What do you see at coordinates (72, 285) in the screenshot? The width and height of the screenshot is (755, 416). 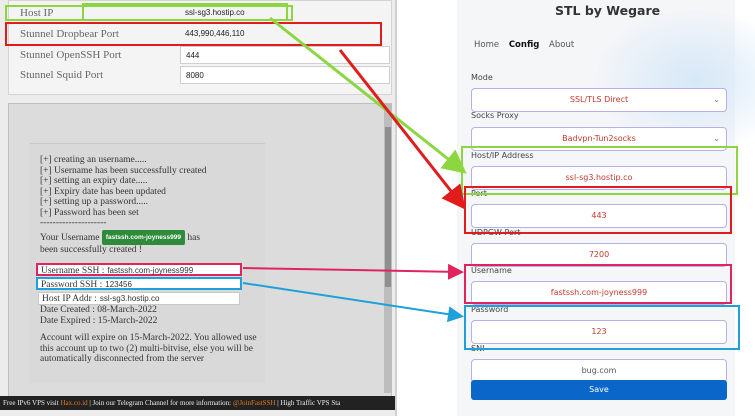 I see `password-ssh-label: Password SSH :` at bounding box center [72, 285].